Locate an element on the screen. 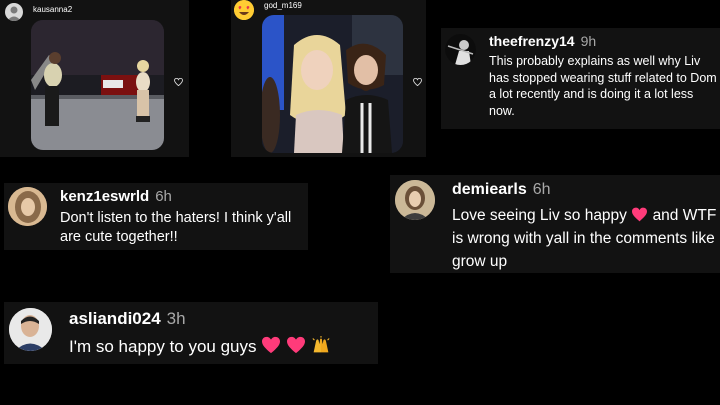  post-card-kausanna2: kausanna2 is located at coordinates (94, 78).